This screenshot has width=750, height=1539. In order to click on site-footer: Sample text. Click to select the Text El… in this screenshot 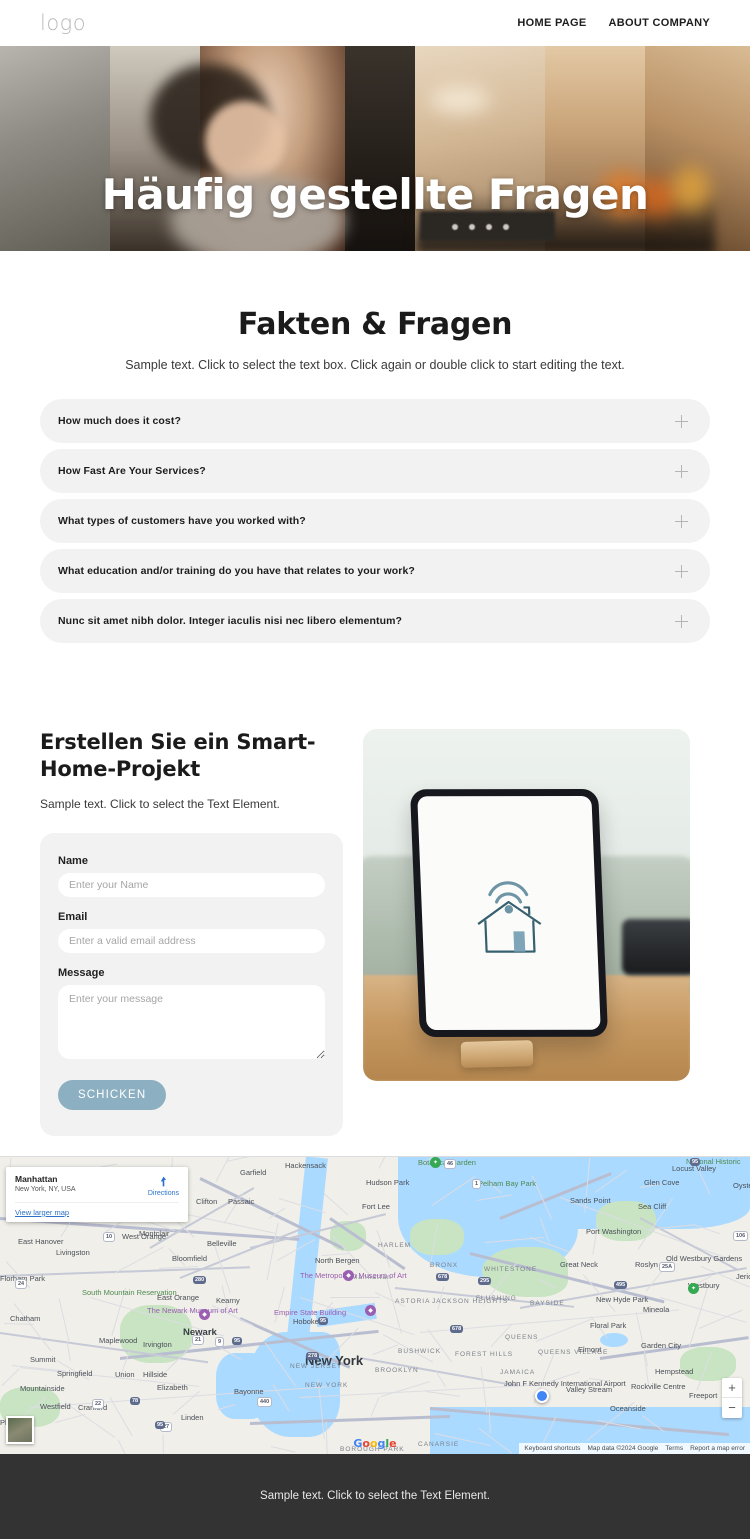, I will do `click(375, 1496)`.